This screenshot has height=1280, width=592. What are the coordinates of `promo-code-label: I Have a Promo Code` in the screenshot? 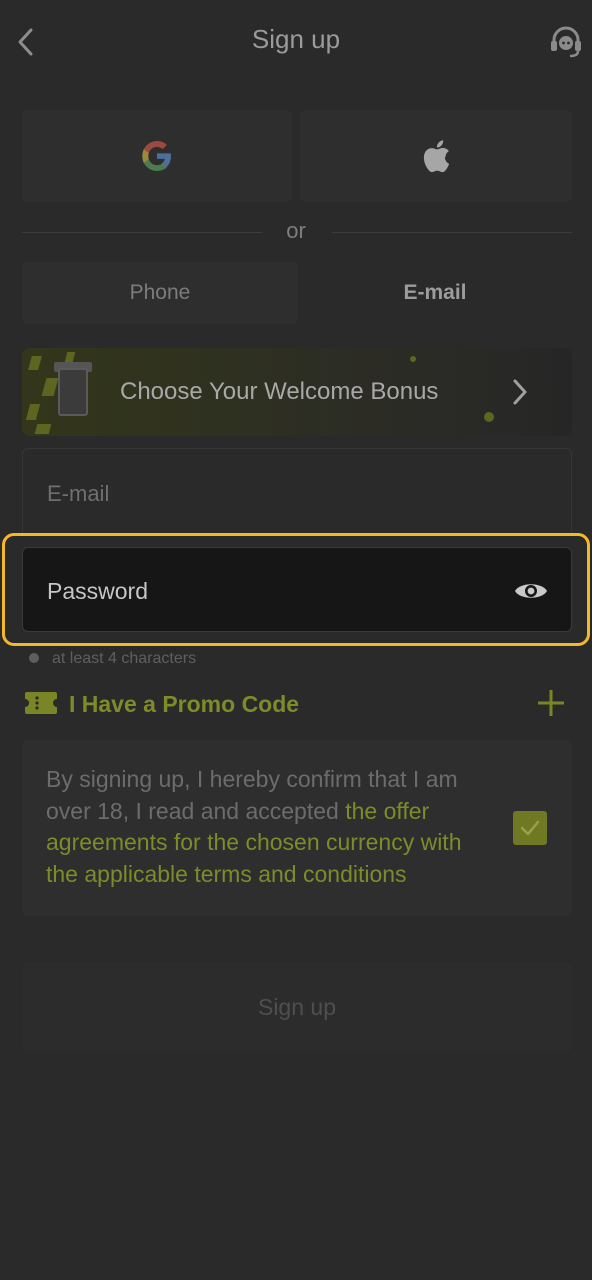 It's located at (184, 704).